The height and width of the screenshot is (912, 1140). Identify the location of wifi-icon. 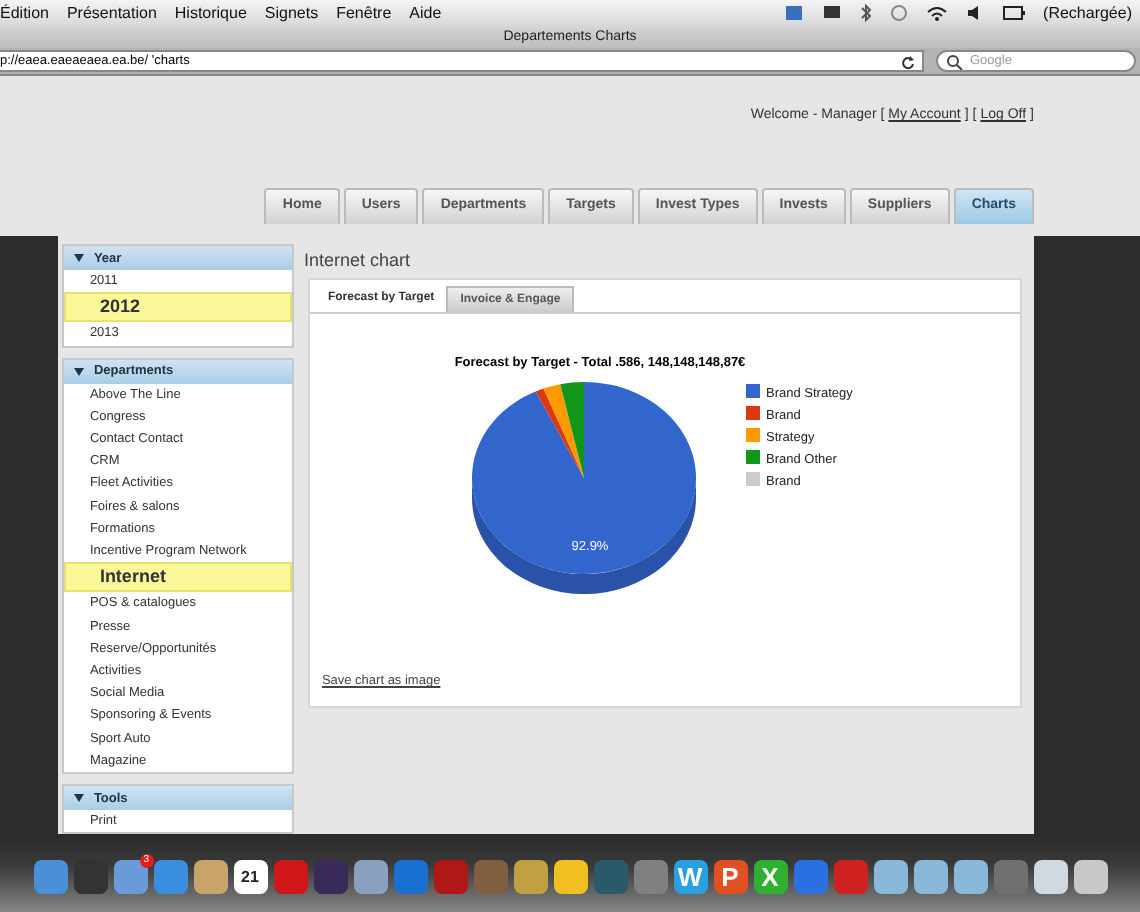
(936, 13).